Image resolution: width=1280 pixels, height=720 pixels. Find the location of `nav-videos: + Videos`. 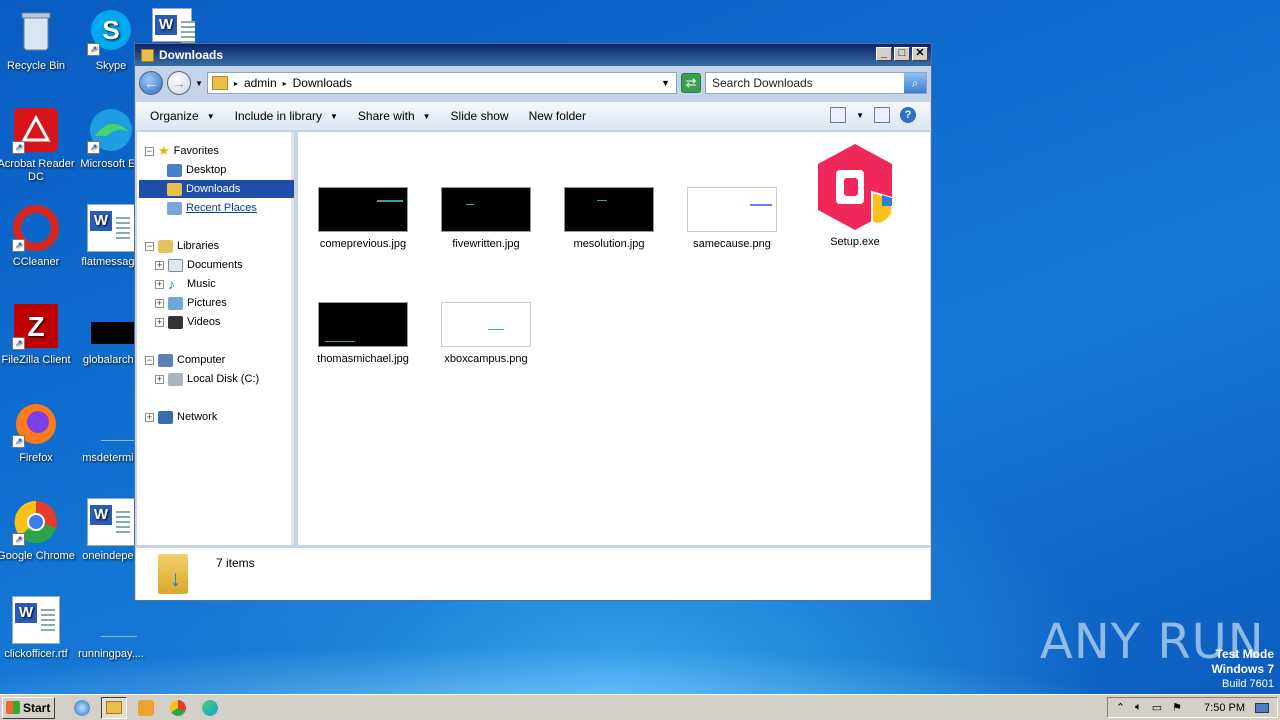

nav-videos: + Videos is located at coordinates (187, 322).